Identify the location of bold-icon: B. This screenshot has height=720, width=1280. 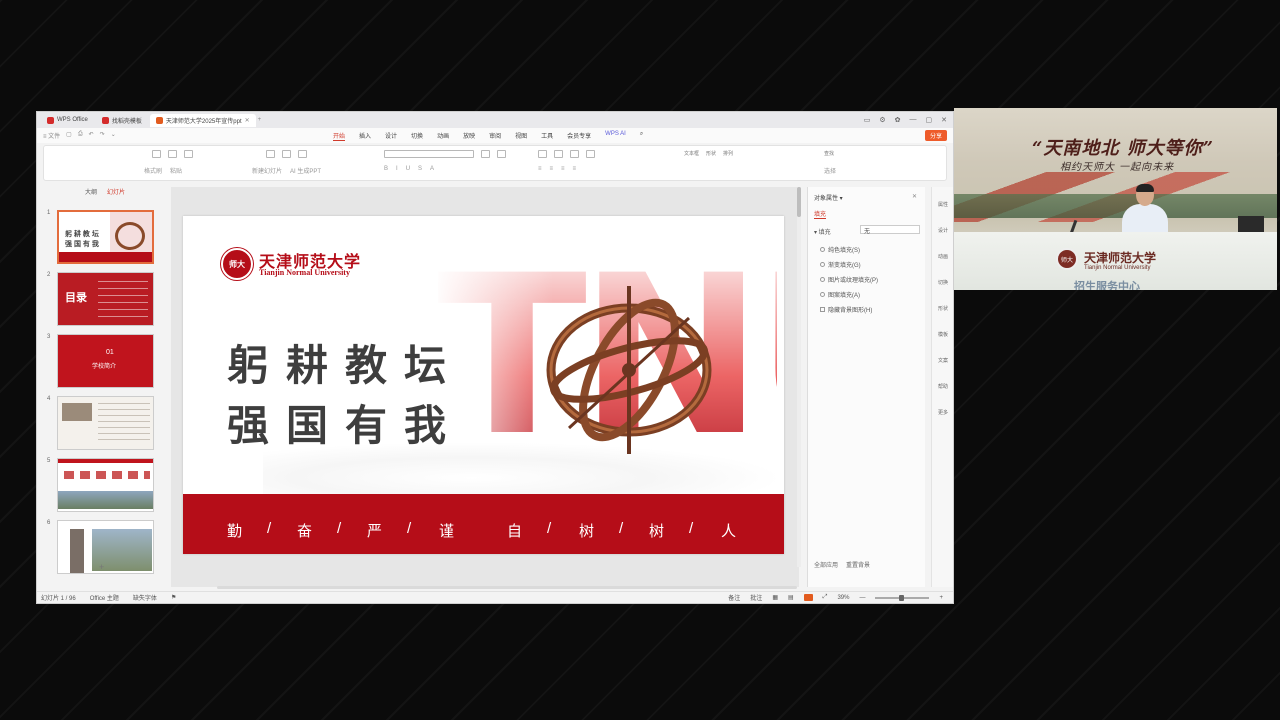
(386, 169).